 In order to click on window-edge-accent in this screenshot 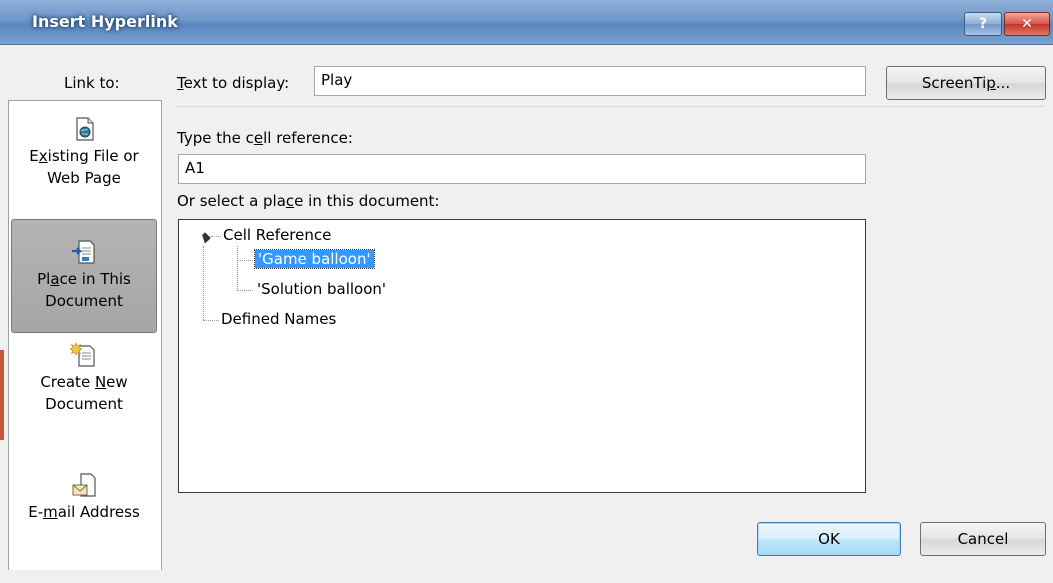, I will do `click(2, 395)`.